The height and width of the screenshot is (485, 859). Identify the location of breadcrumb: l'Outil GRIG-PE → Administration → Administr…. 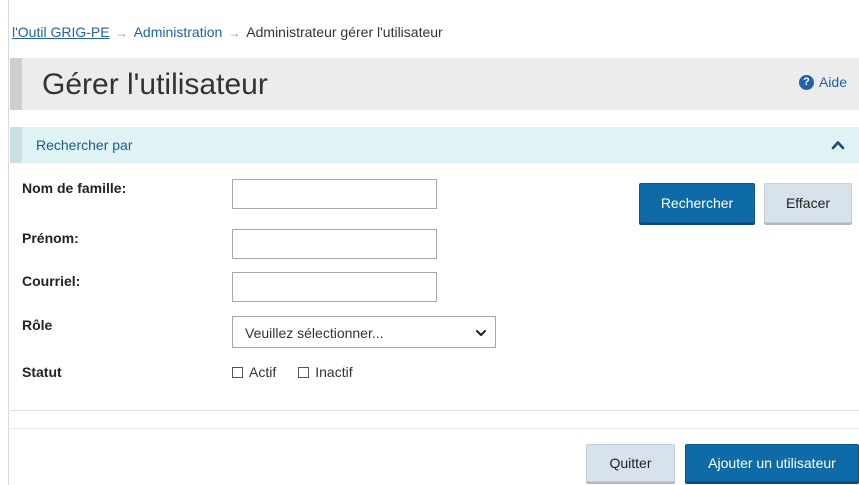
(227, 32).